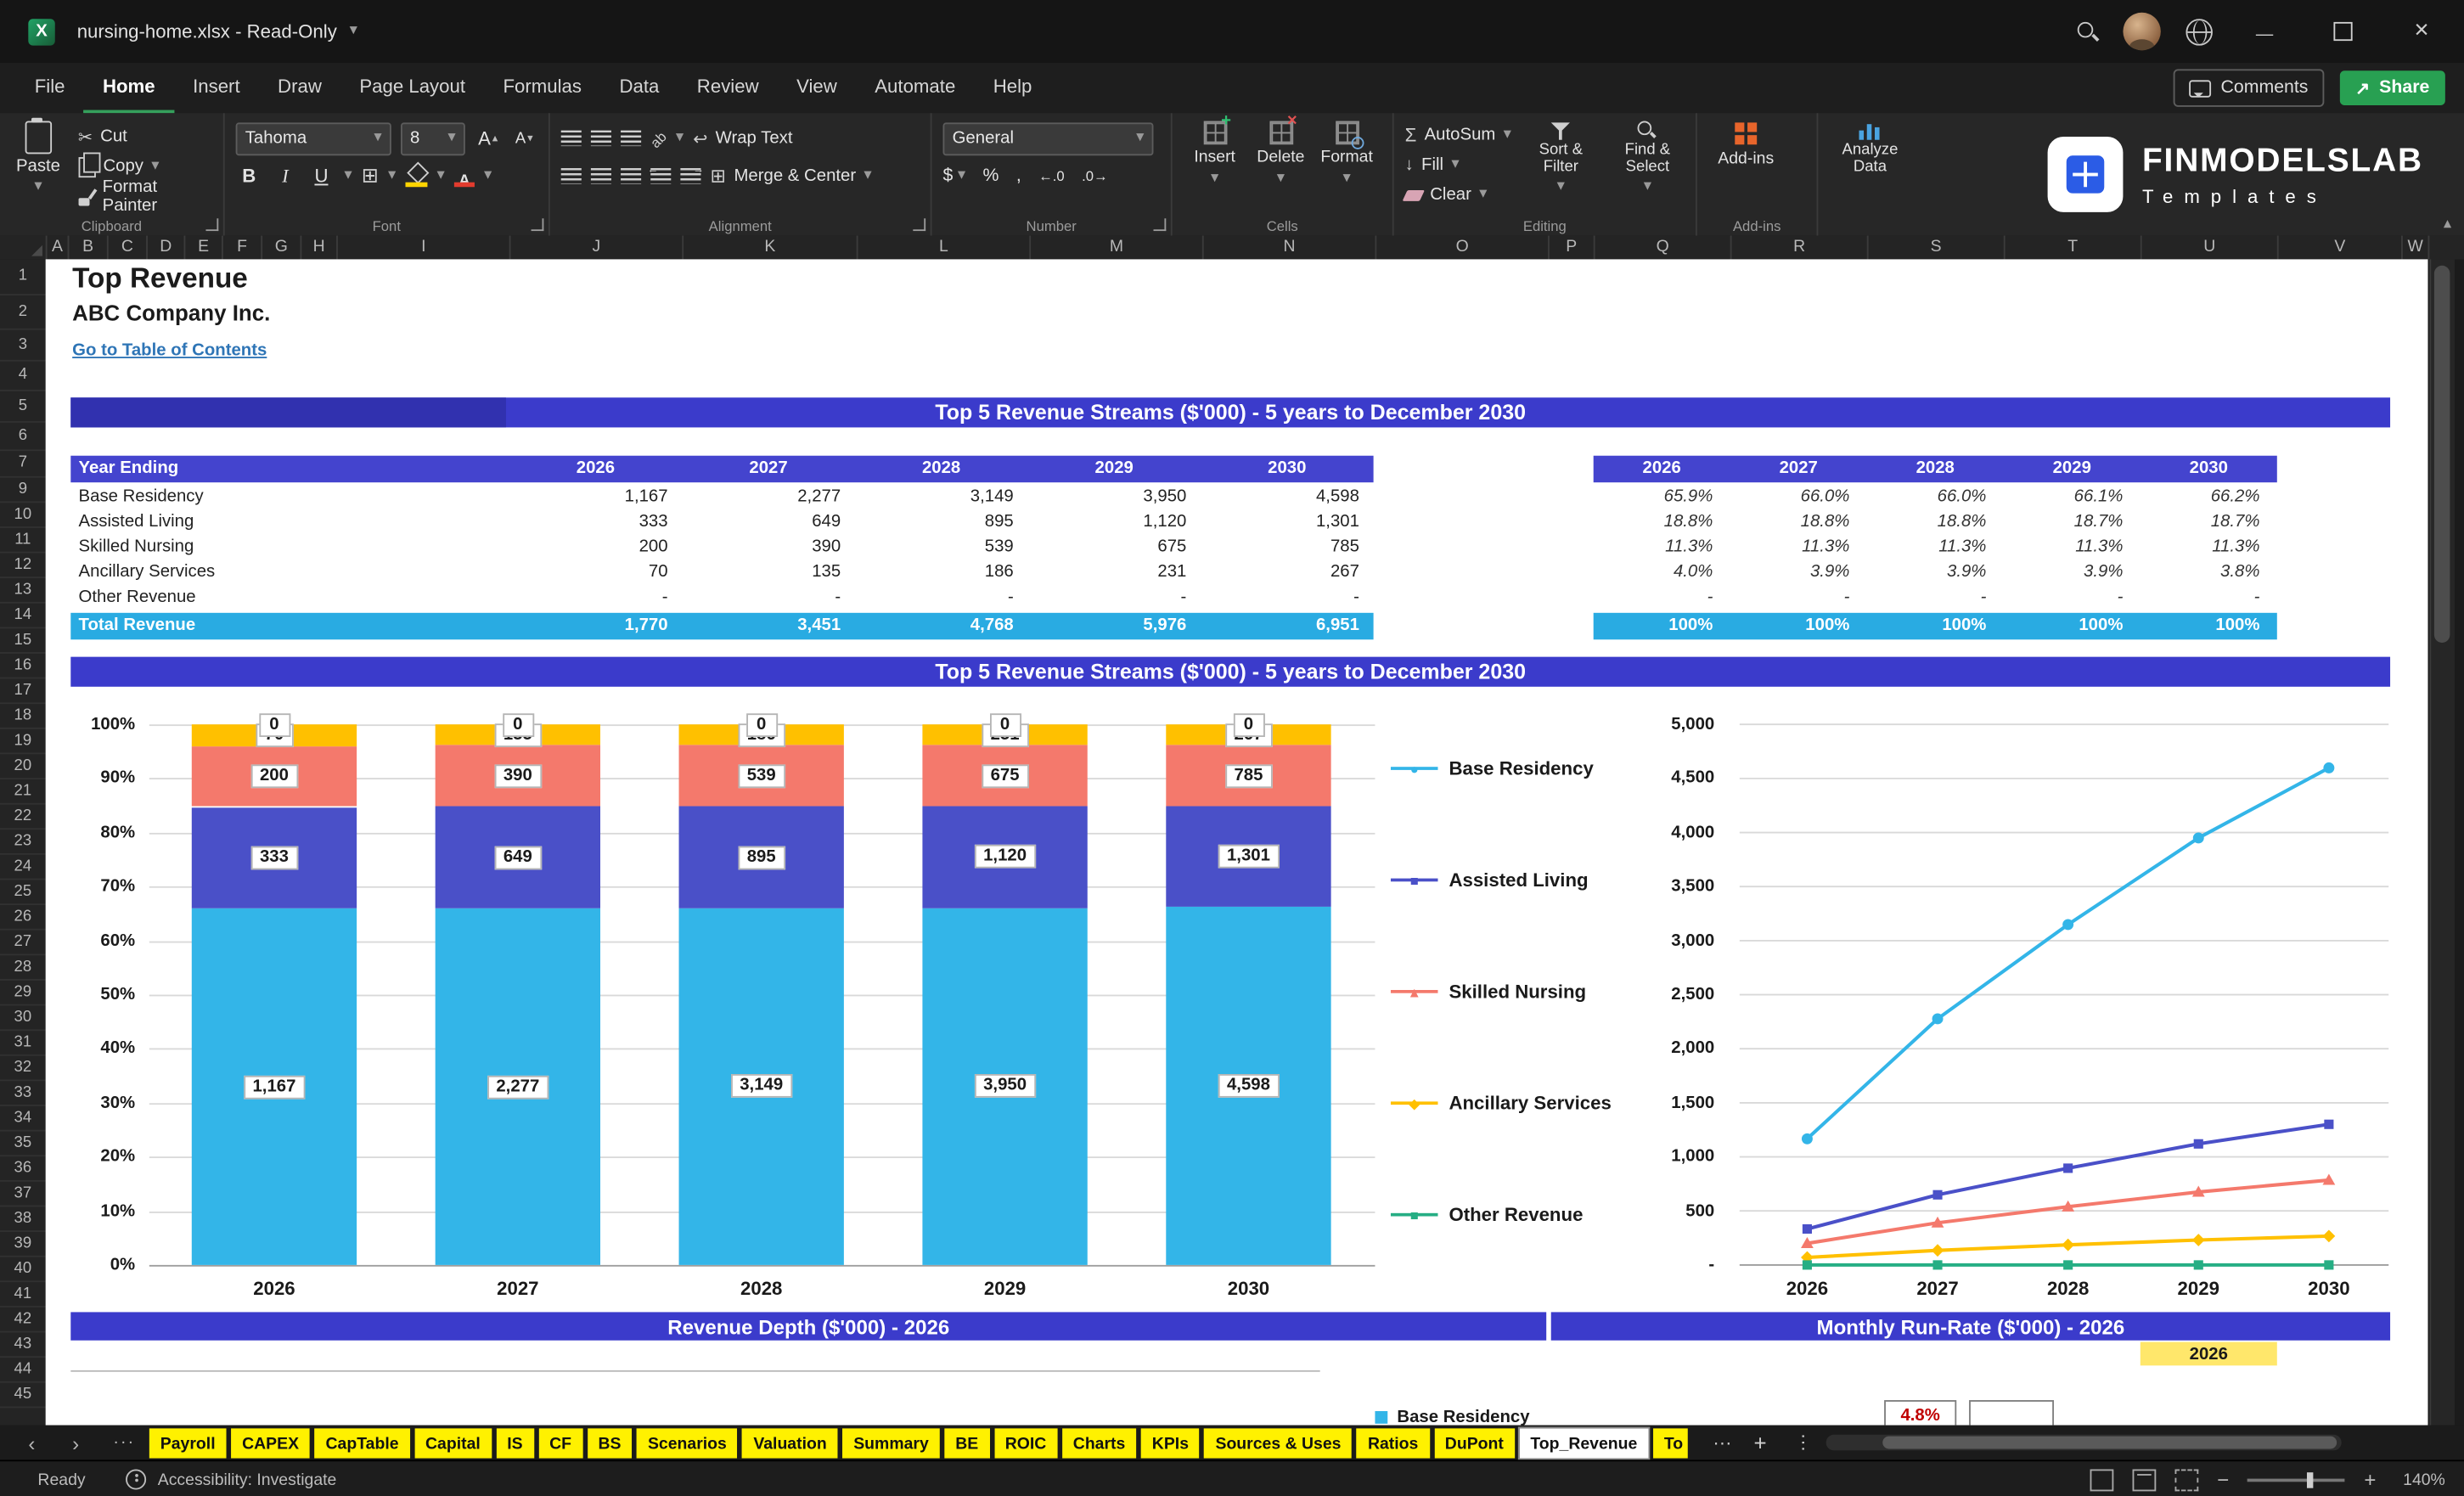 Image resolution: width=2464 pixels, height=1496 pixels. What do you see at coordinates (1670, 1443) in the screenshot?
I see `sheet-tab-to: To` at bounding box center [1670, 1443].